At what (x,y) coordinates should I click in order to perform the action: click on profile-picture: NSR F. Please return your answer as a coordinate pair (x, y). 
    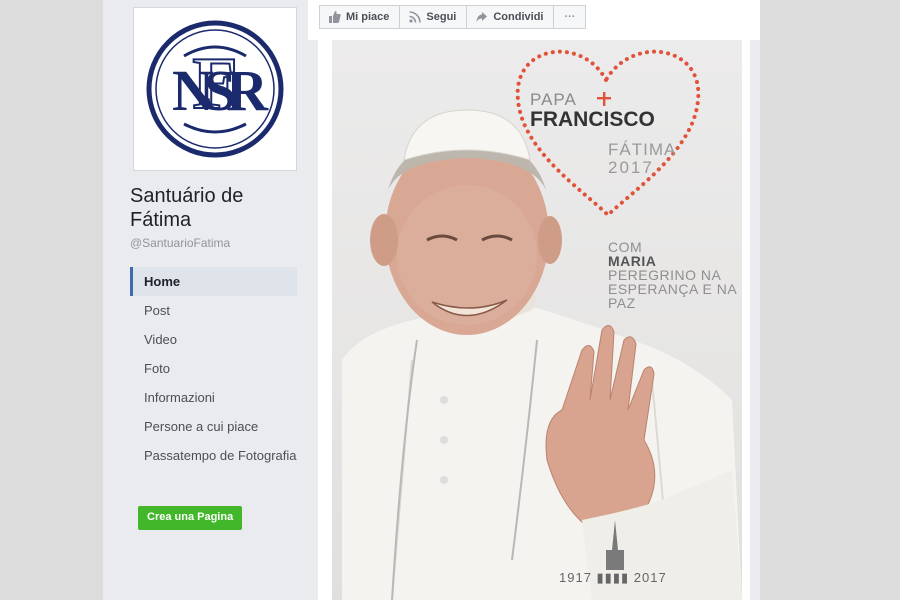
    Looking at the image, I should click on (215, 89).